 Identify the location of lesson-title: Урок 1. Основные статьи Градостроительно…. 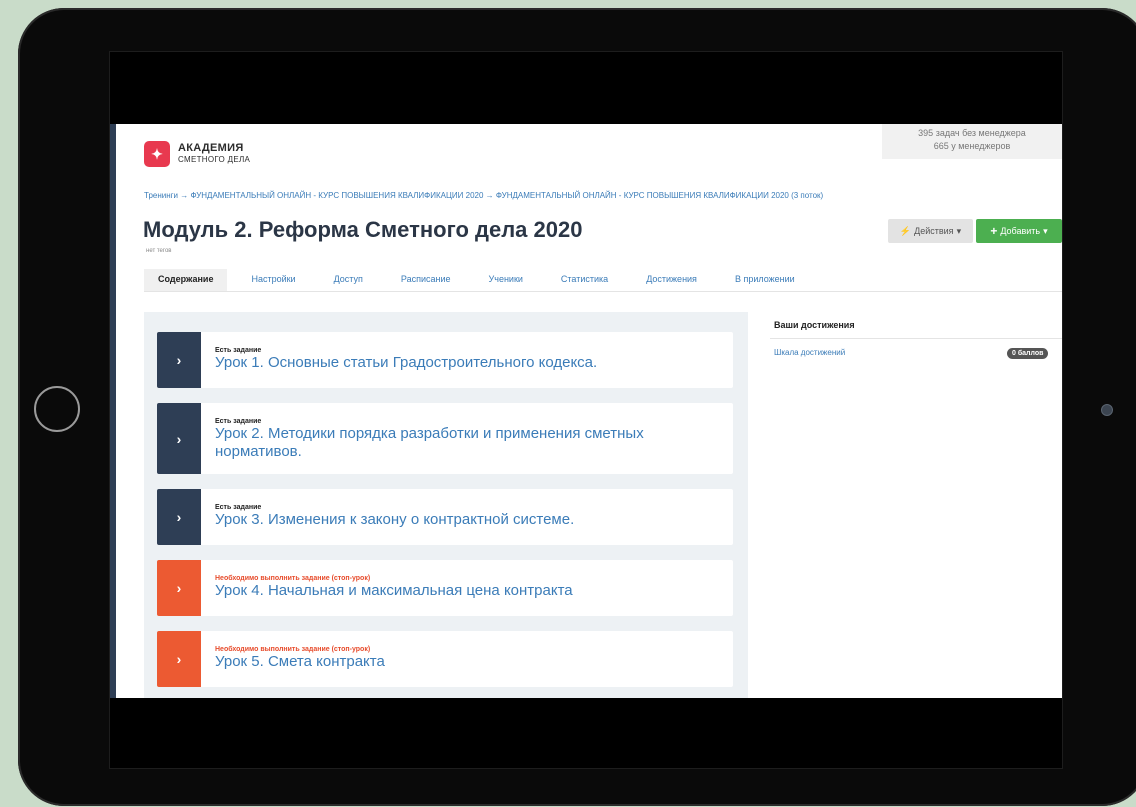
(469, 363).